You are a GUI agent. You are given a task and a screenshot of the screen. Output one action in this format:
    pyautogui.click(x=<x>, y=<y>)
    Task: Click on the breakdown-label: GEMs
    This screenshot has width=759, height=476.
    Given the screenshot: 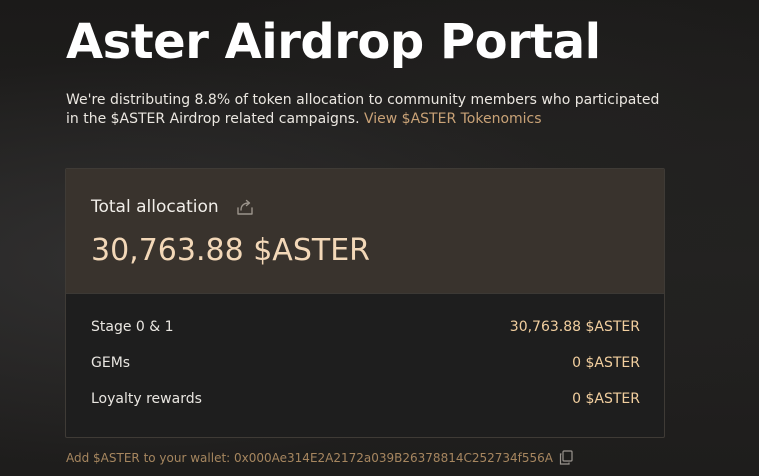 What is the action you would take?
    pyautogui.click(x=111, y=363)
    